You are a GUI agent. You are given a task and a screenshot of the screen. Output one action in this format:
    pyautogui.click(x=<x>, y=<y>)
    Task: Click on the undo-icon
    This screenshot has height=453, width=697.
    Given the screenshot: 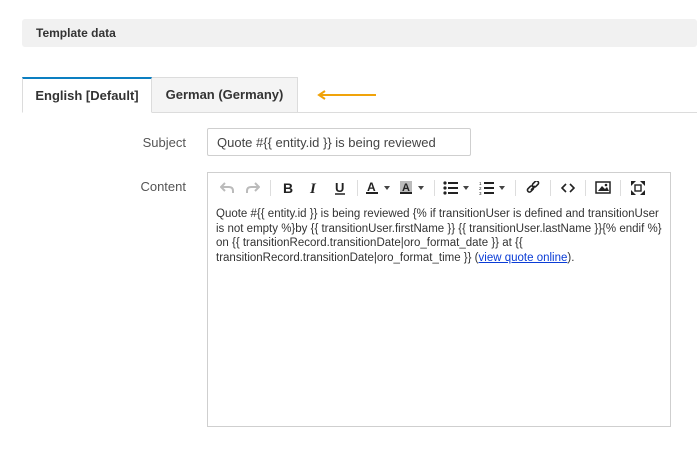 What is the action you would take?
    pyautogui.click(x=227, y=188)
    